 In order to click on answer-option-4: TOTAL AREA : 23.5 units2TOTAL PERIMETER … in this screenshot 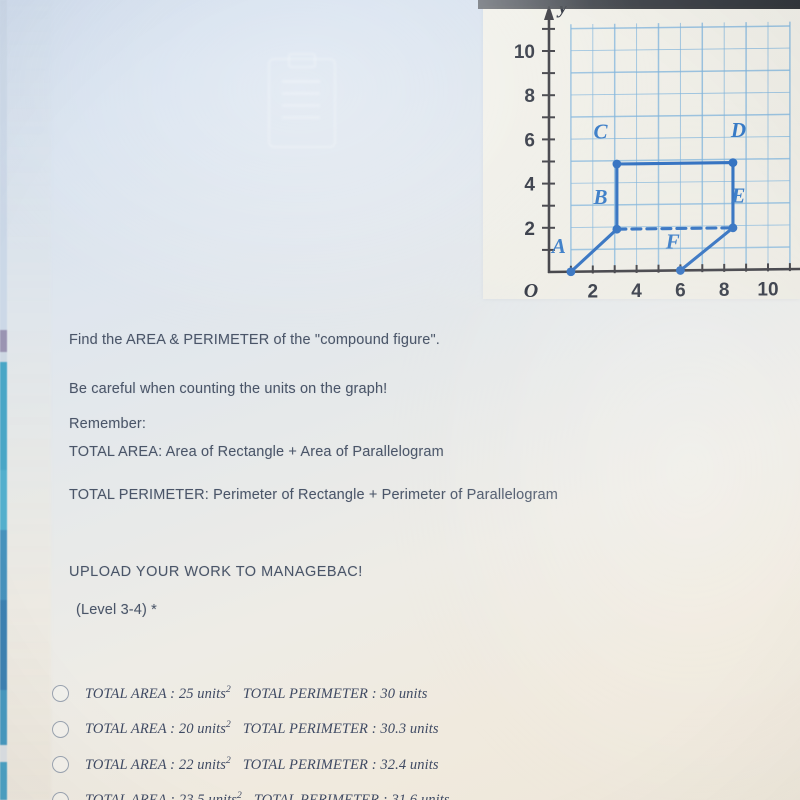, I will do `click(332, 791)`.